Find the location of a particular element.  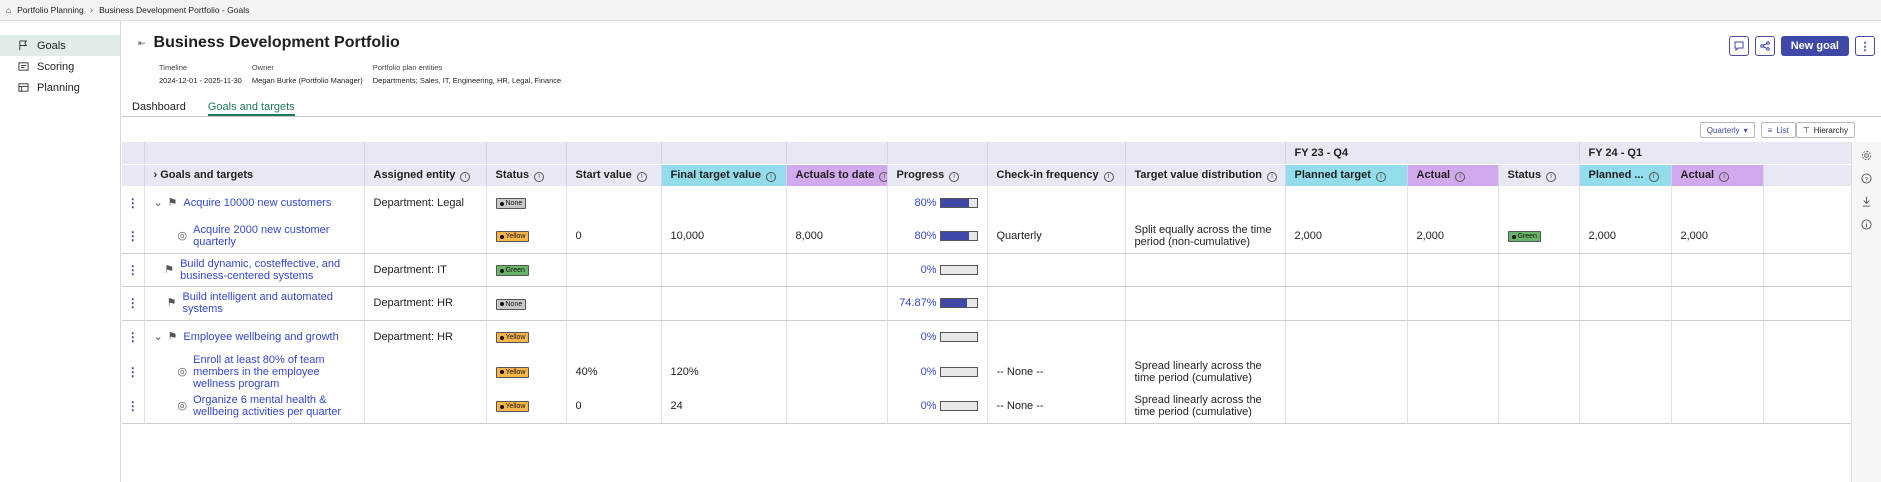

status-badge: Yellow is located at coordinates (512, 372).